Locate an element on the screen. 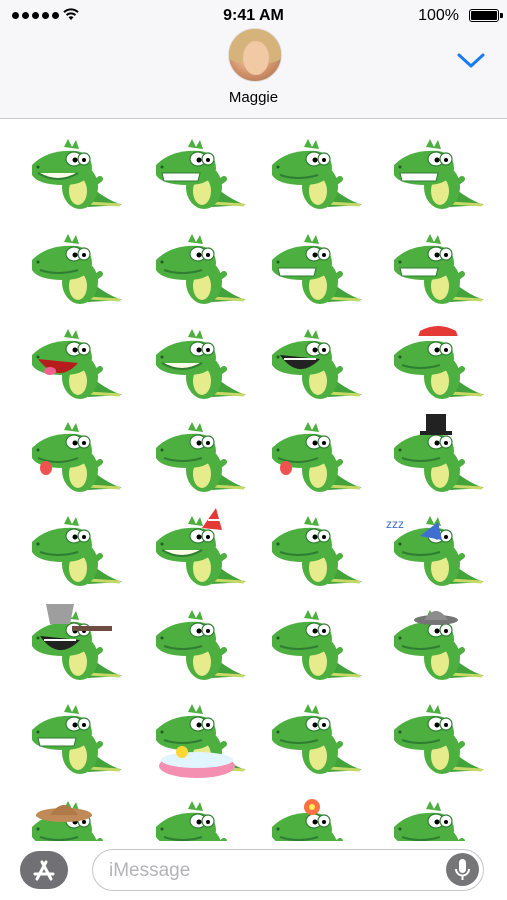 This screenshot has width=507, height=900. conversation-header: Maggie is located at coordinates (253, 73).